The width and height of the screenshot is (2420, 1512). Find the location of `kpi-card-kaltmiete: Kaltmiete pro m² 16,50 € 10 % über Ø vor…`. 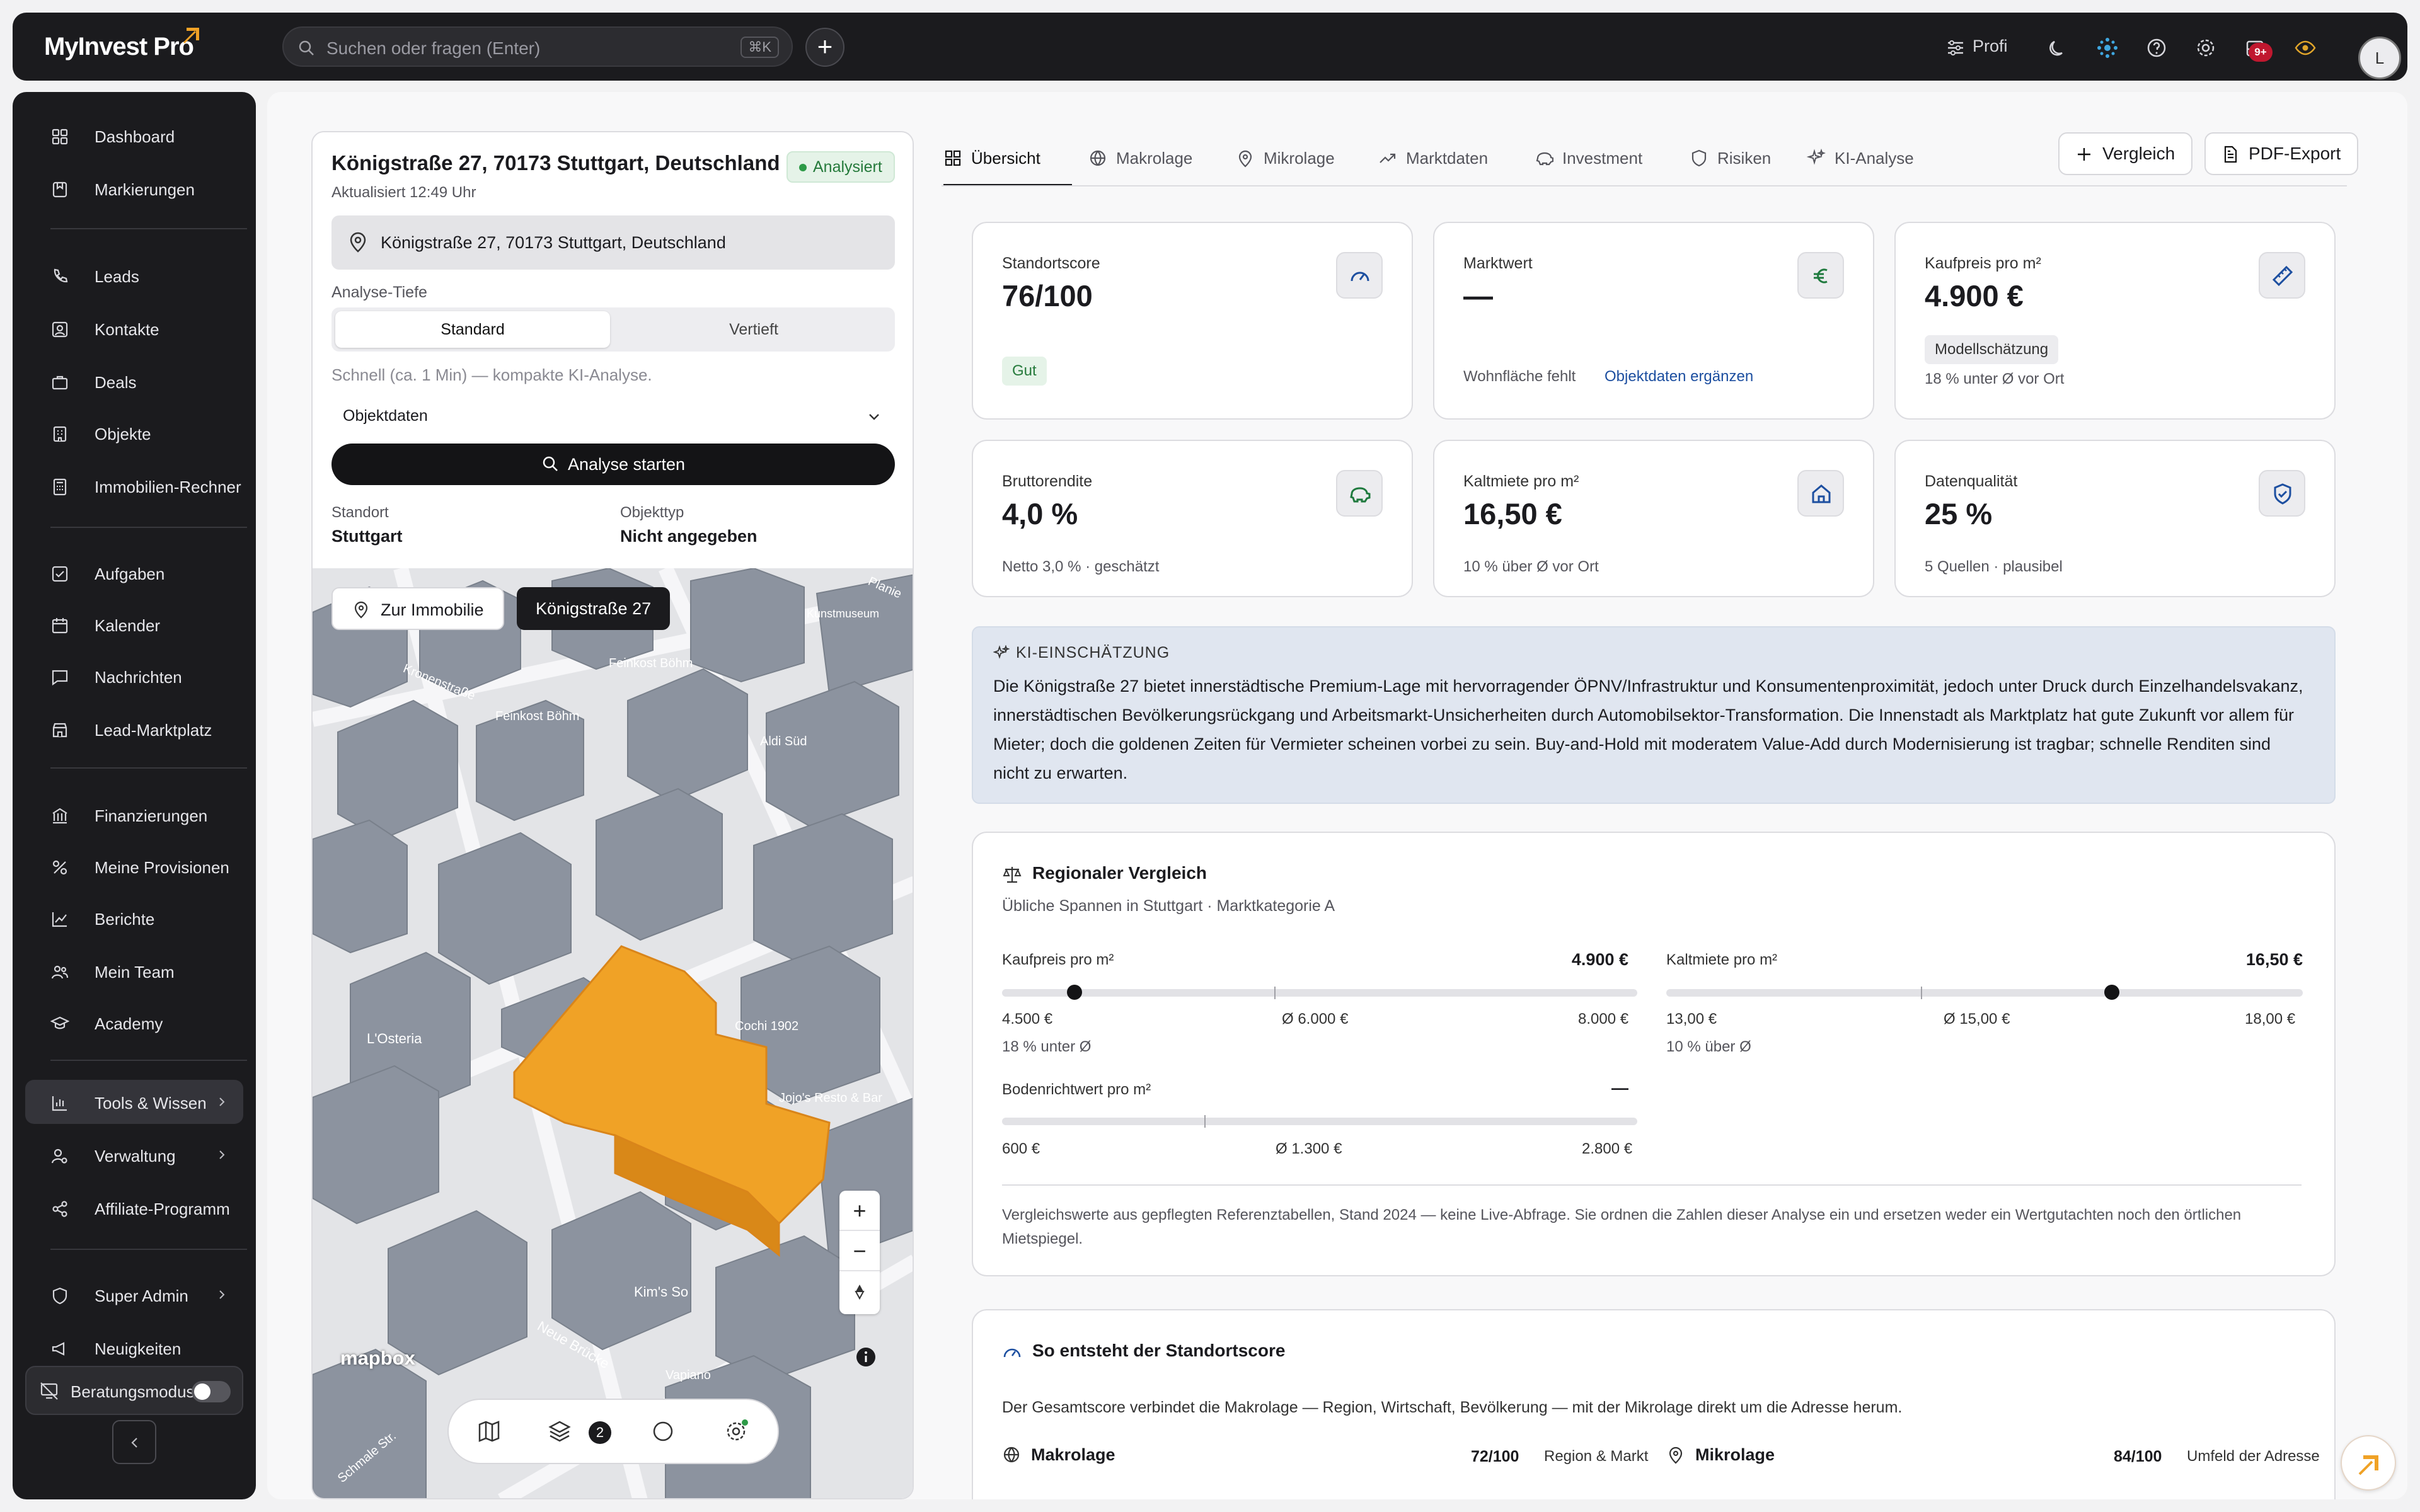

kpi-card-kaltmiete: Kaltmiete pro m² 16,50 € 10 % über Ø vor… is located at coordinates (1653, 518).